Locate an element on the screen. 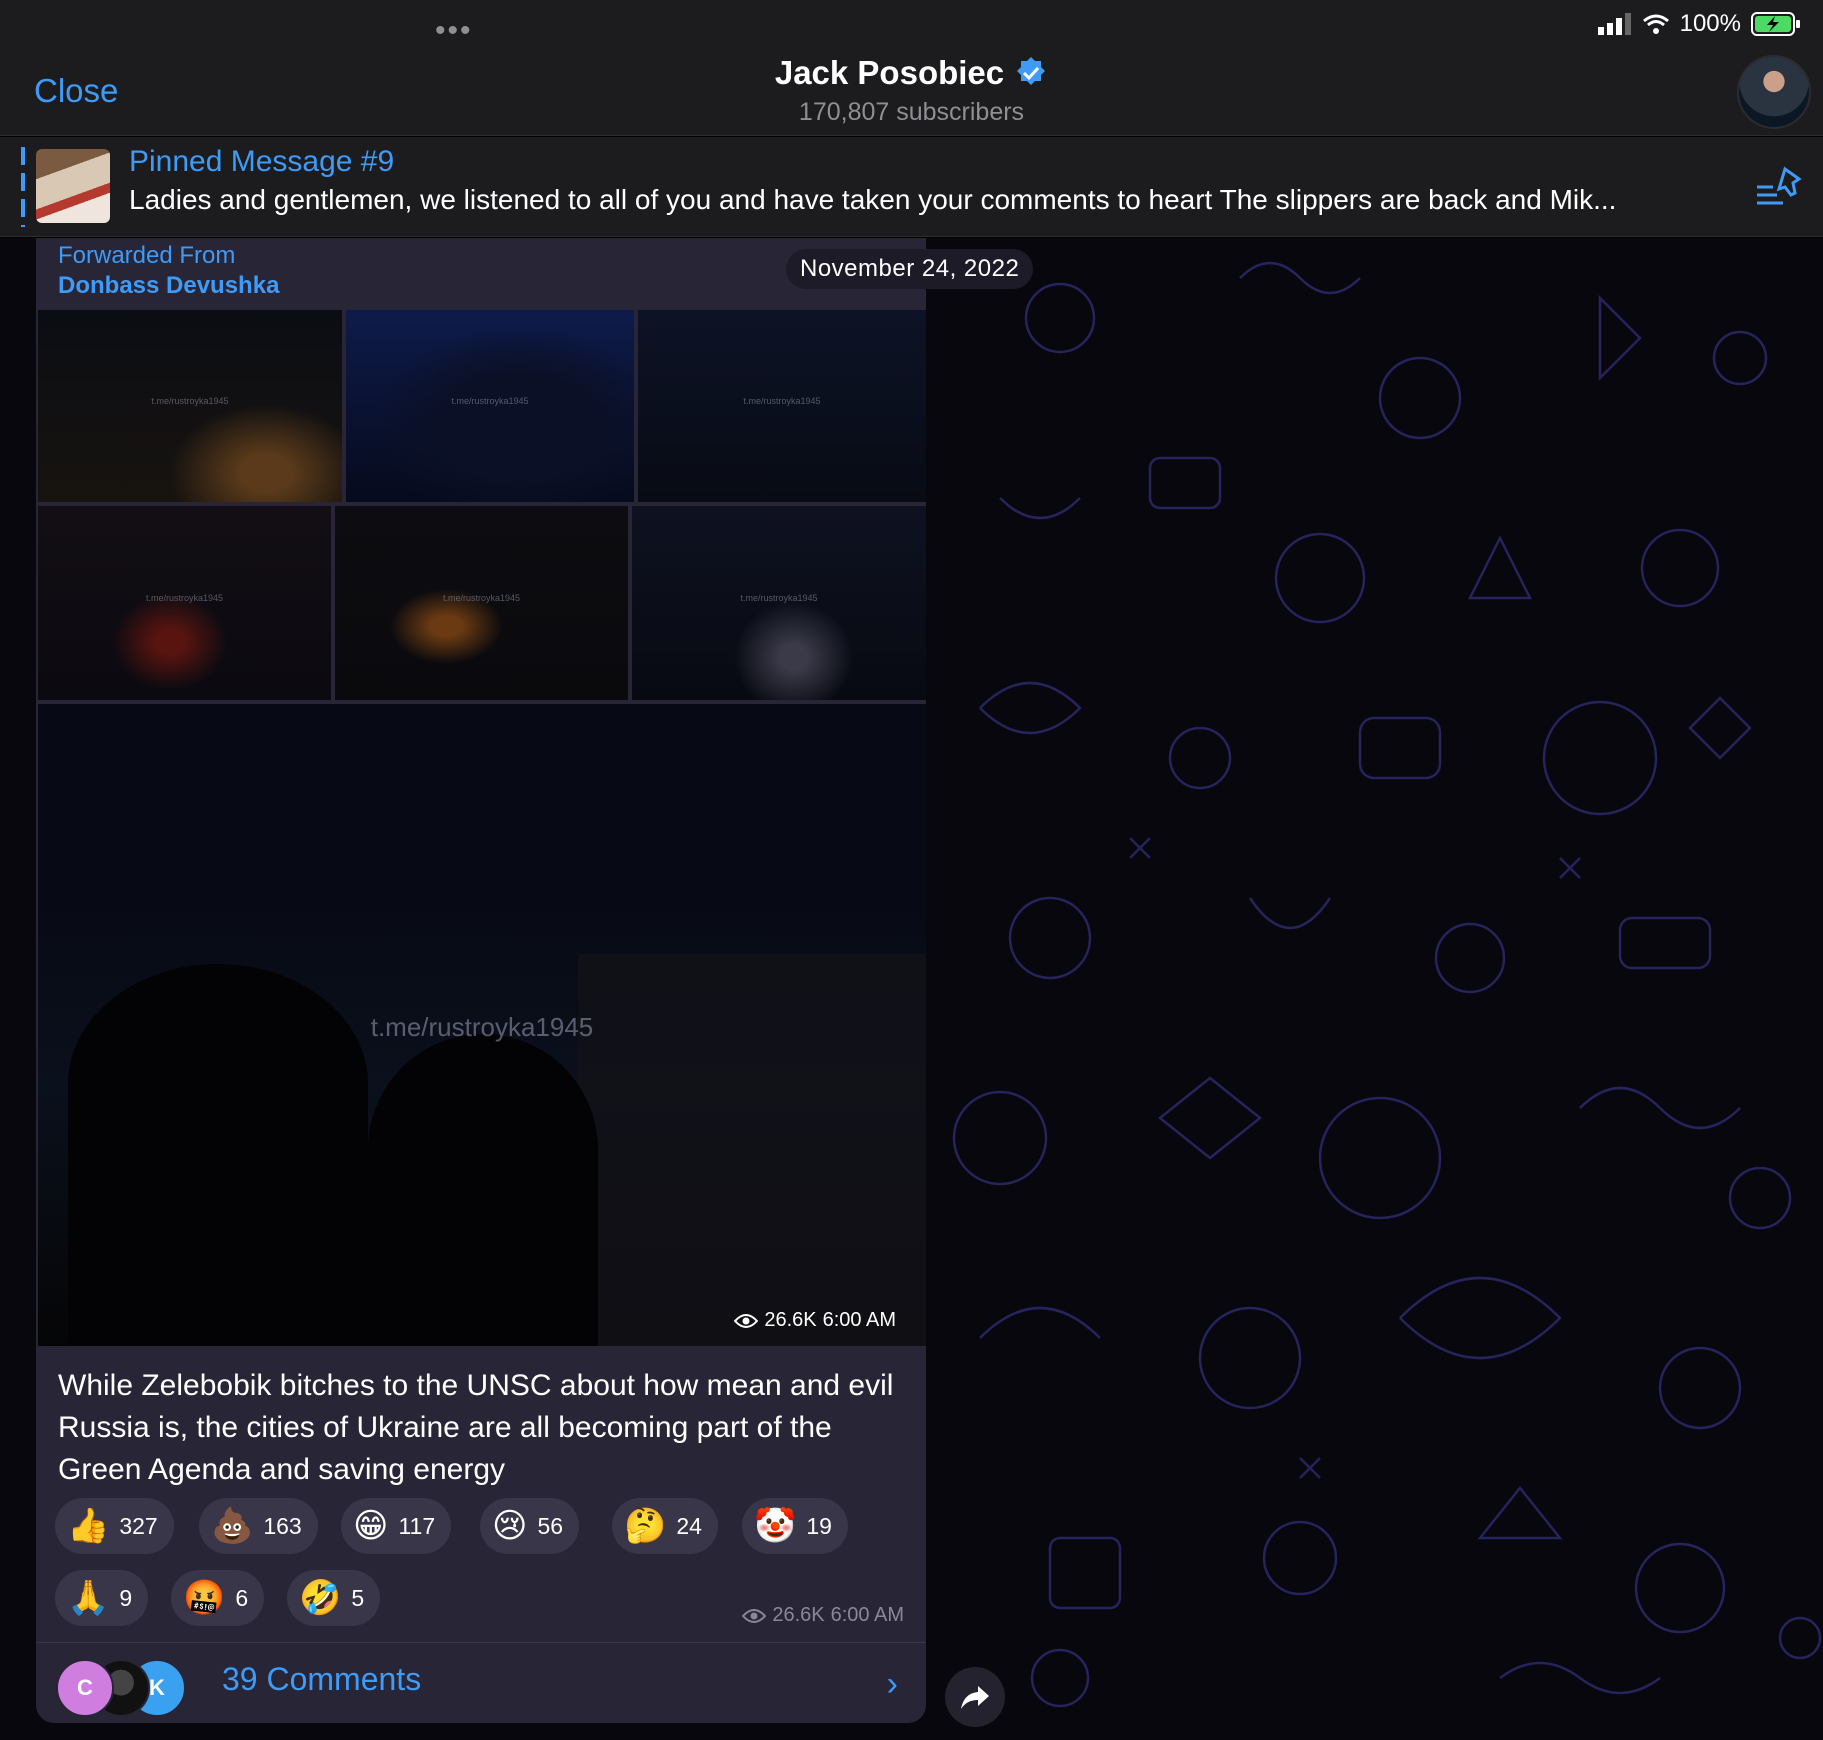 The image size is (1823, 1740). message-meta: 26.6K 6:00 AM is located at coordinates (823, 1615).